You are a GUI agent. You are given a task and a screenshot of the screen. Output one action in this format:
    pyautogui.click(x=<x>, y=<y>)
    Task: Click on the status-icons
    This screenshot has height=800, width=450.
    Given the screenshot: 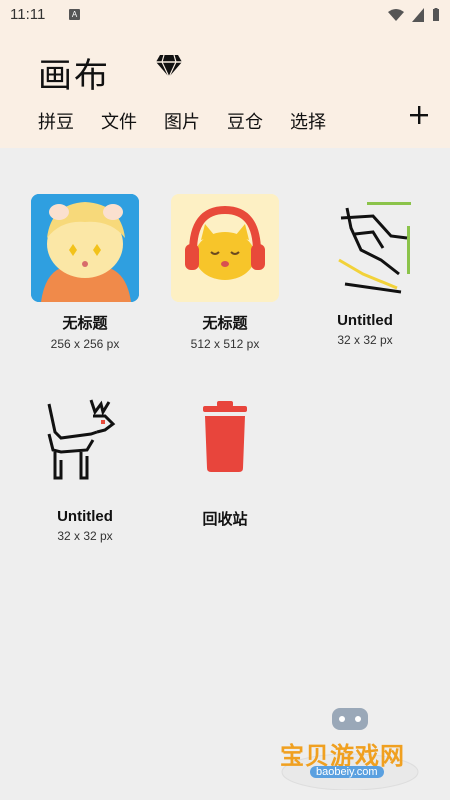 What is the action you would take?
    pyautogui.click(x=414, y=15)
    